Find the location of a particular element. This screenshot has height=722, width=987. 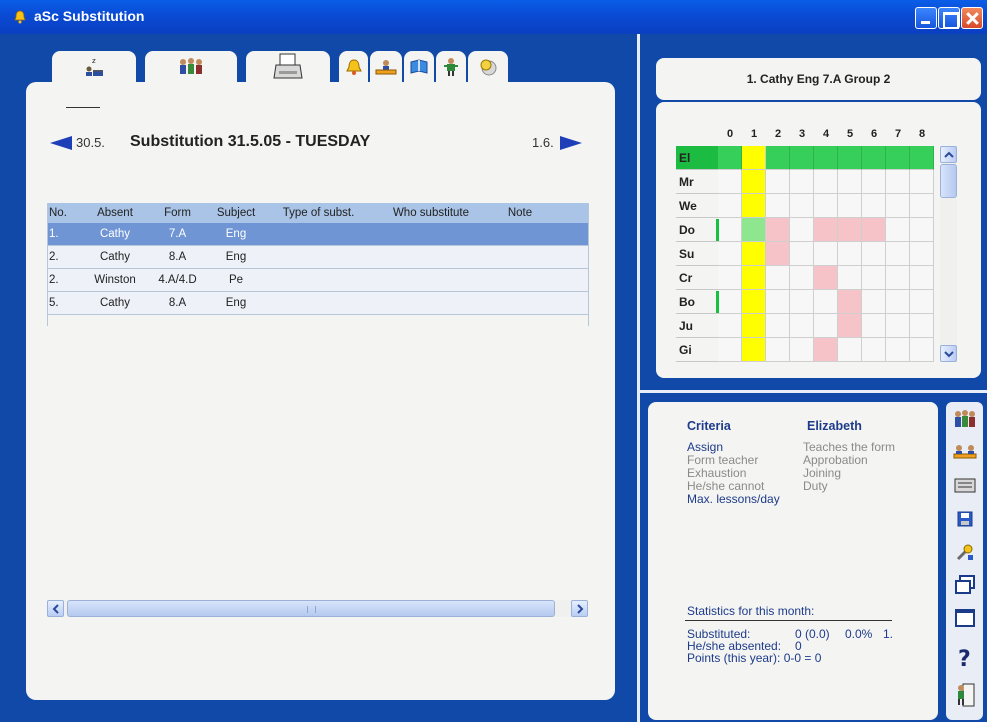

teachers-button is located at coordinates (964, 419).